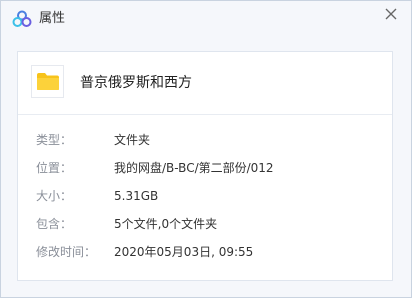 This screenshot has width=412, height=298. What do you see at coordinates (205, 196) in the screenshot?
I see `property-row-size: 大小： 5.31GB` at bounding box center [205, 196].